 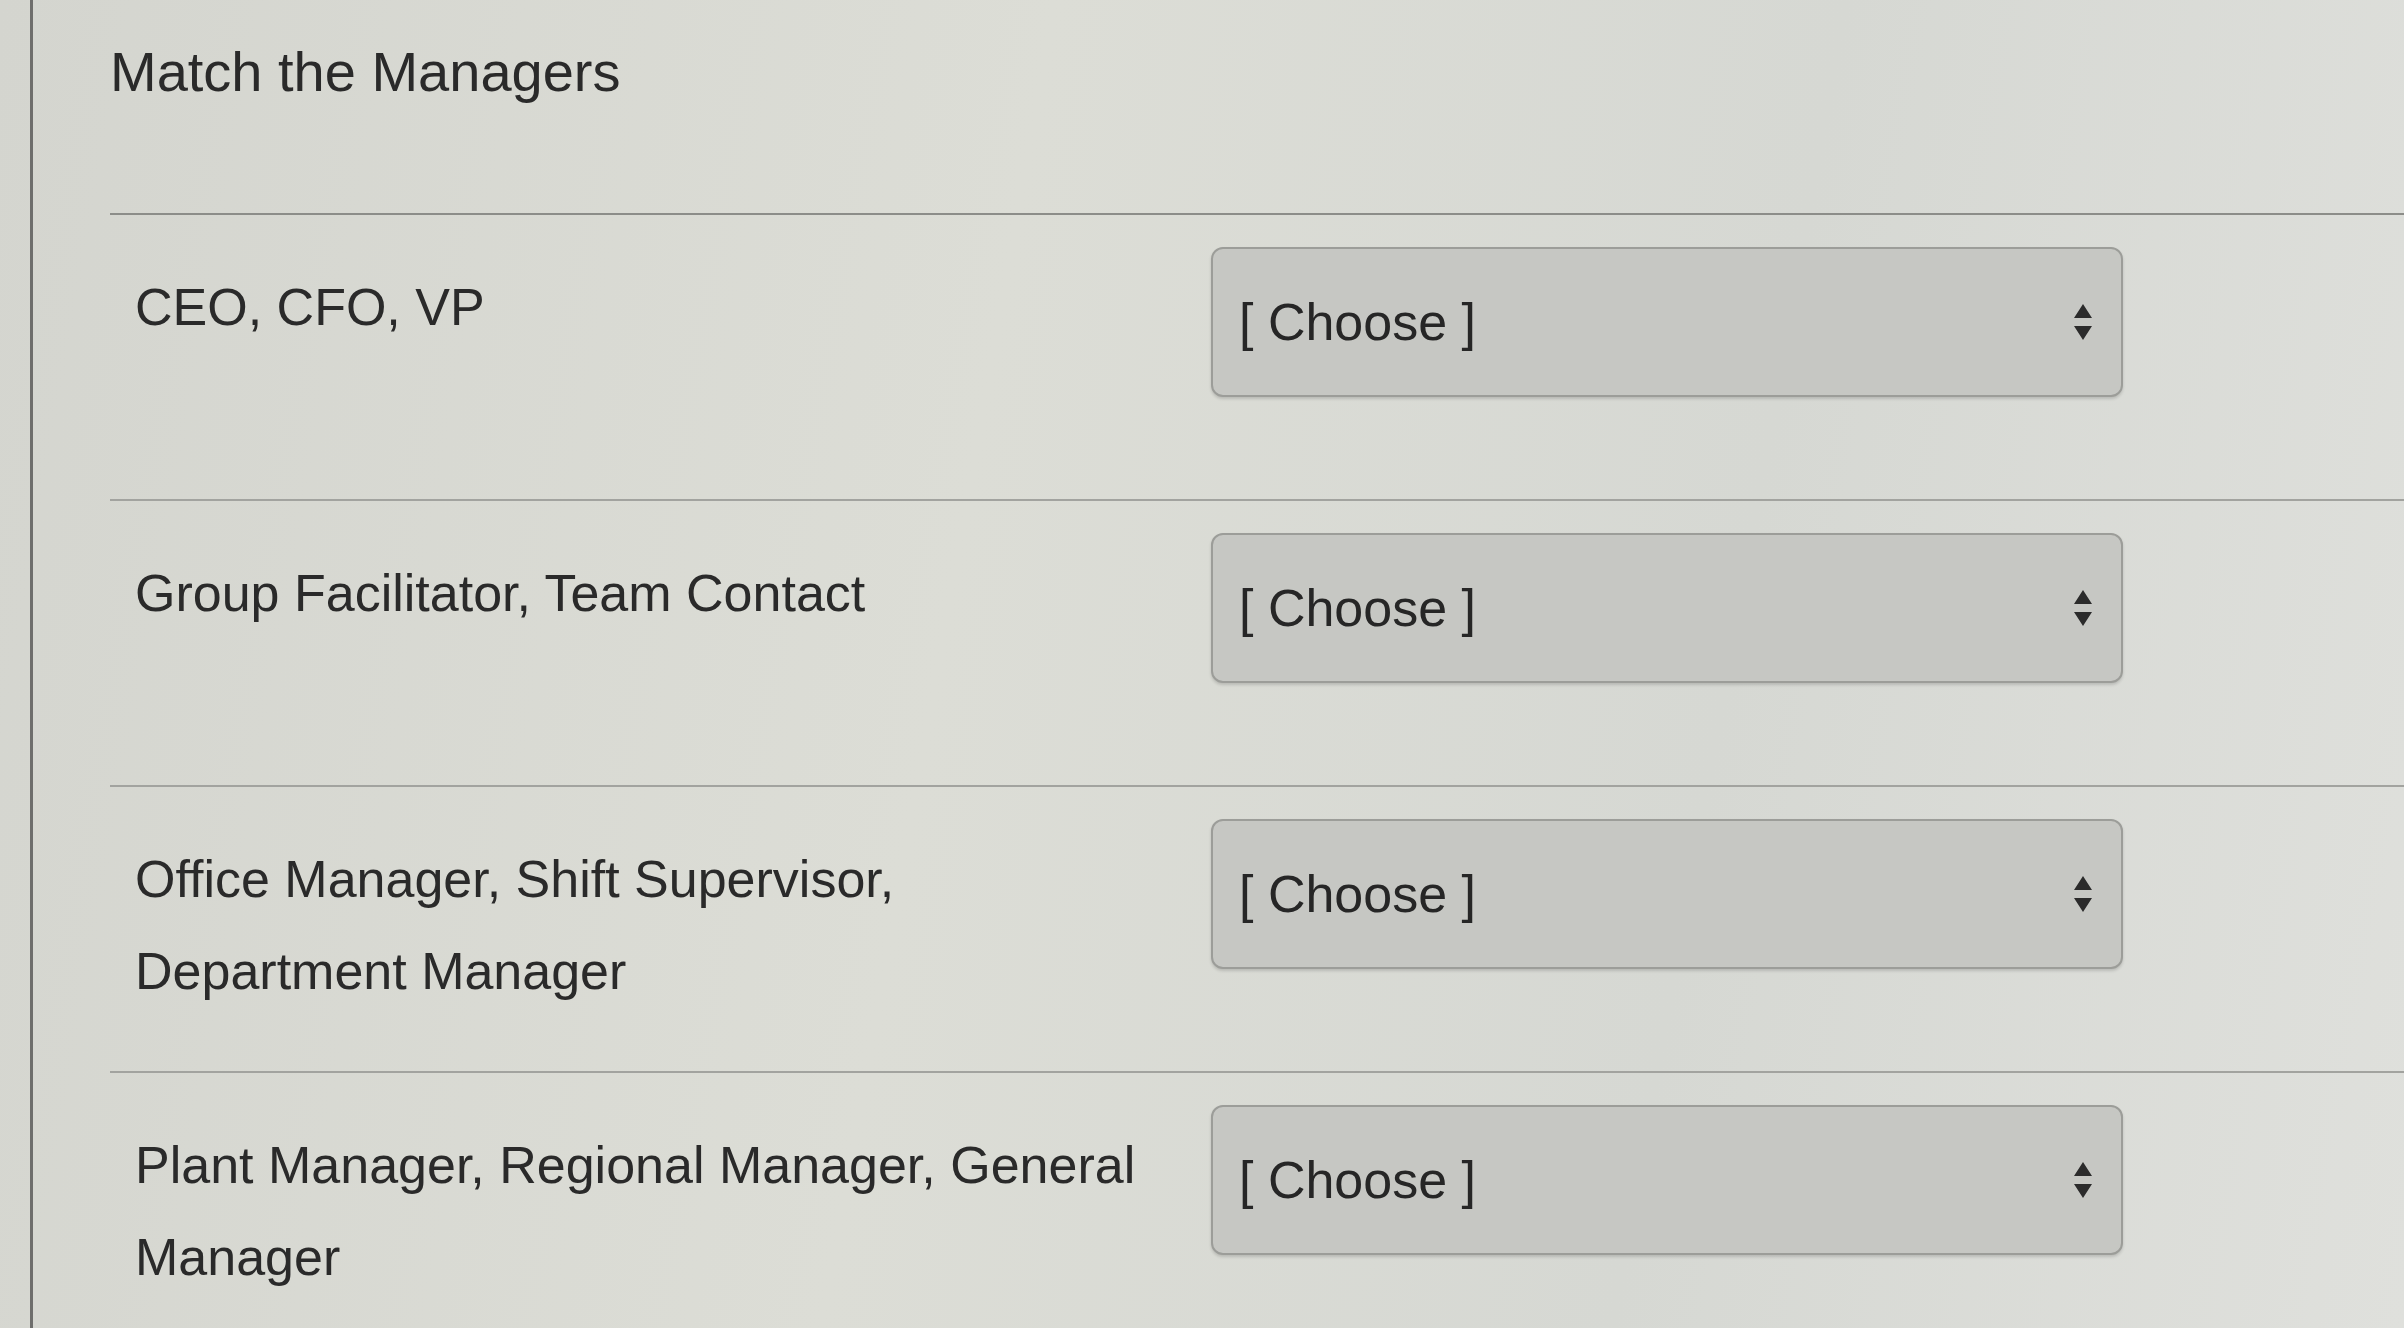 I want to click on match-prompt: Plant Manager, Regional Manager, General Manager, so click(x=636, y=1211).